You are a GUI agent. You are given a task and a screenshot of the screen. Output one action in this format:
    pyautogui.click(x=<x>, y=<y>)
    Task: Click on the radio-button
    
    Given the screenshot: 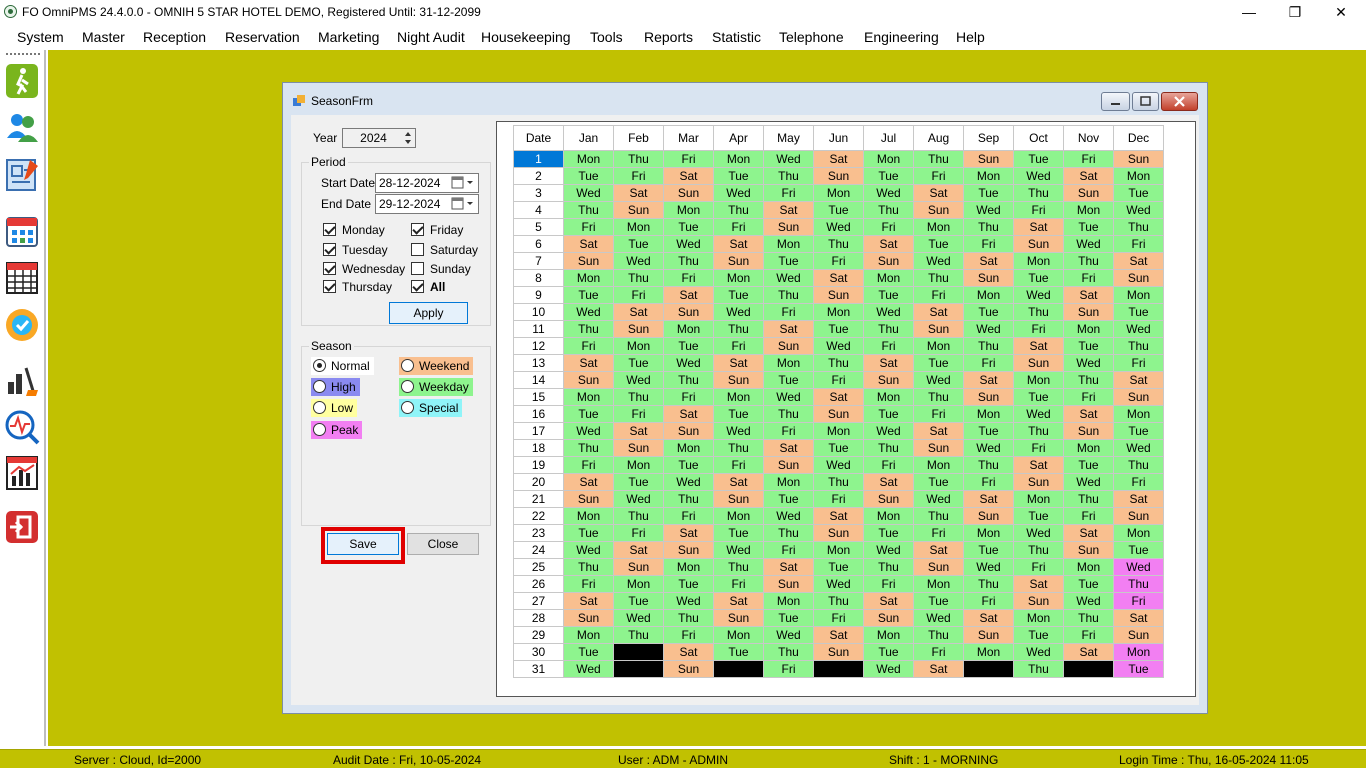 What is the action you would take?
    pyautogui.click(x=407, y=407)
    